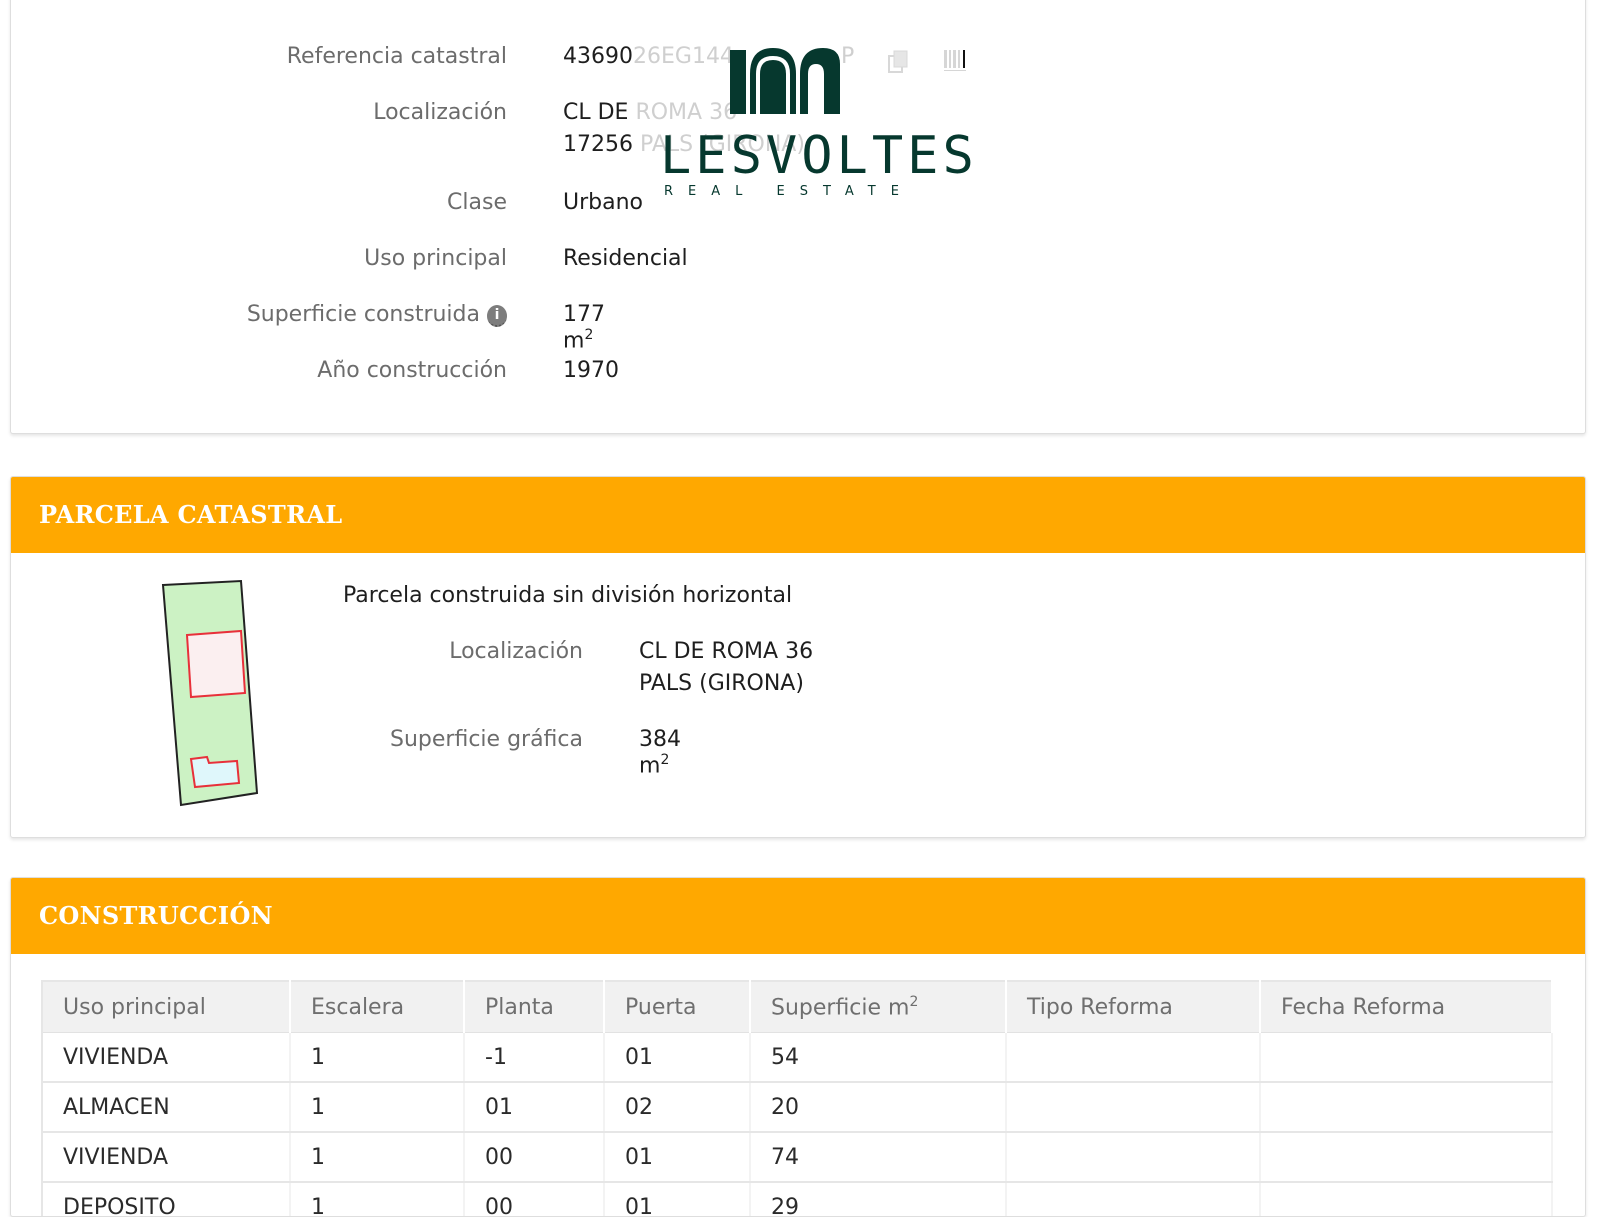 This screenshot has height=1217, width=1600. Describe the element at coordinates (435, 258) in the screenshot. I see `uso-principal-label: Uso principal` at that location.